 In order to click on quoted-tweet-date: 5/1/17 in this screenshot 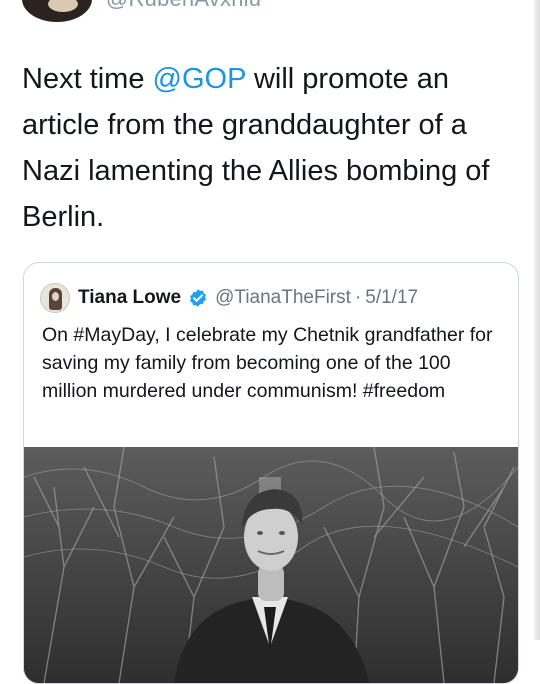, I will do `click(391, 298)`.